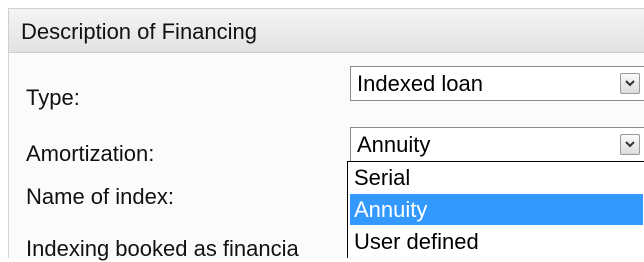 The height and width of the screenshot is (262, 644). Describe the element at coordinates (497, 144) in the screenshot. I see `amortization-select: Annuity` at that location.